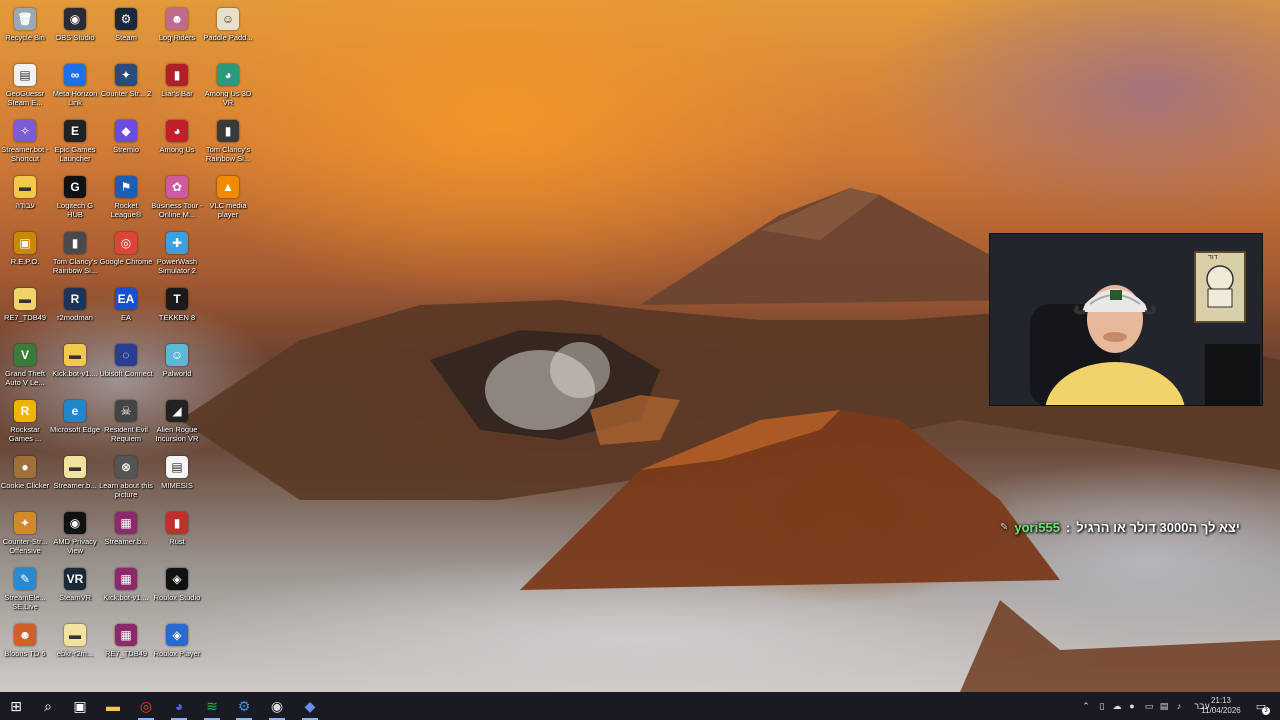  What do you see at coordinates (1221, 710) in the screenshot?
I see `clock-date: 11/04/2026` at bounding box center [1221, 710].